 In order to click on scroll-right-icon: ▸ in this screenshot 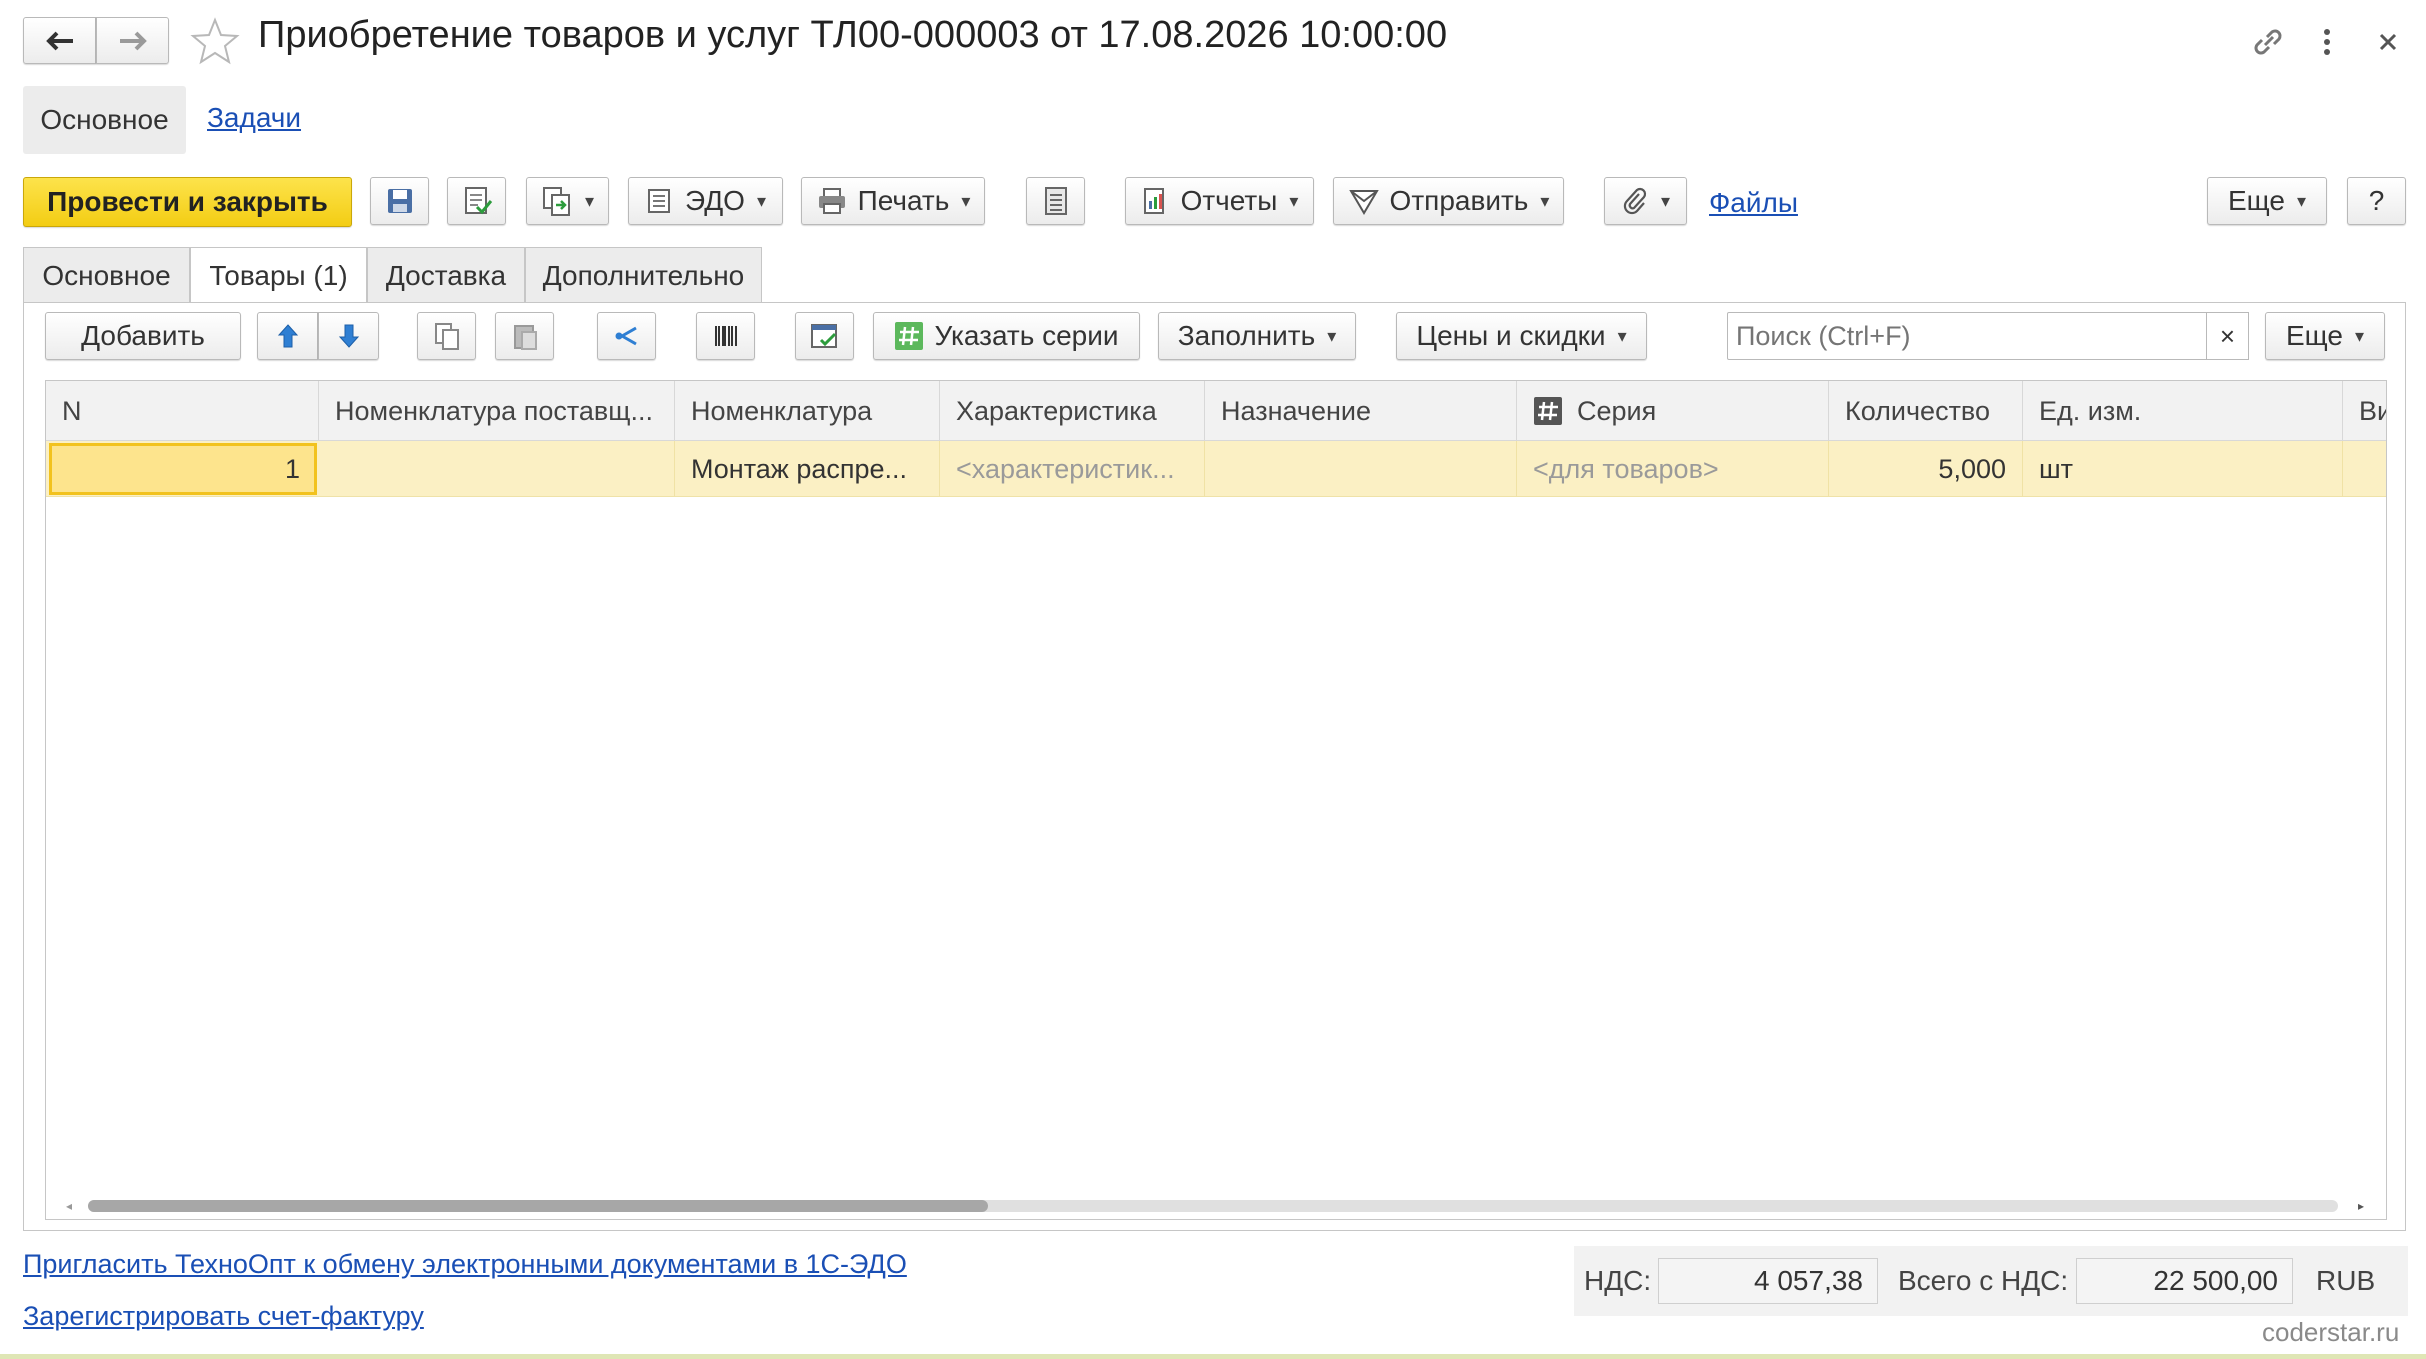, I will do `click(2361, 1206)`.